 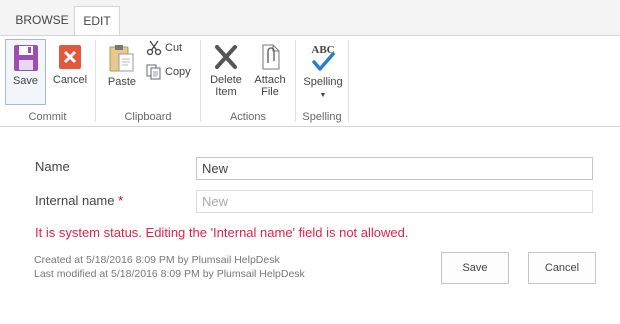 What do you see at coordinates (394, 168) in the screenshot?
I see `name-input` at bounding box center [394, 168].